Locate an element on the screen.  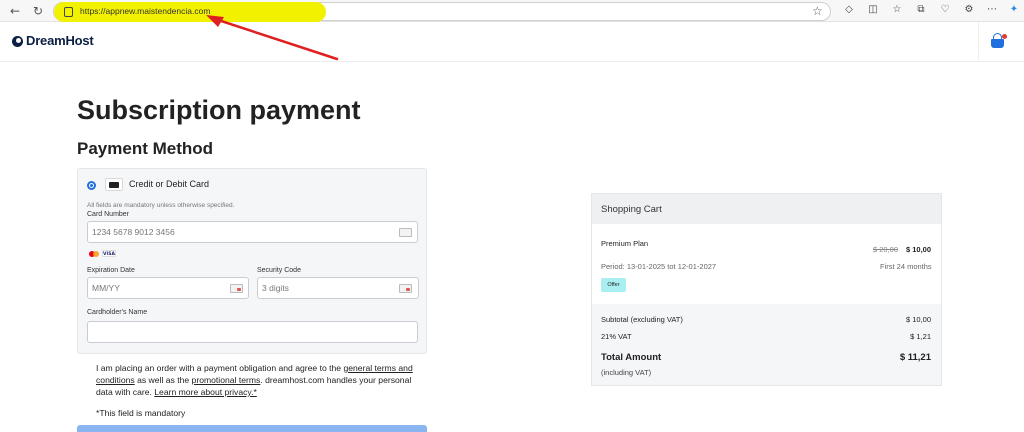
total-vat-note: (including VAT) is located at coordinates (626, 372).